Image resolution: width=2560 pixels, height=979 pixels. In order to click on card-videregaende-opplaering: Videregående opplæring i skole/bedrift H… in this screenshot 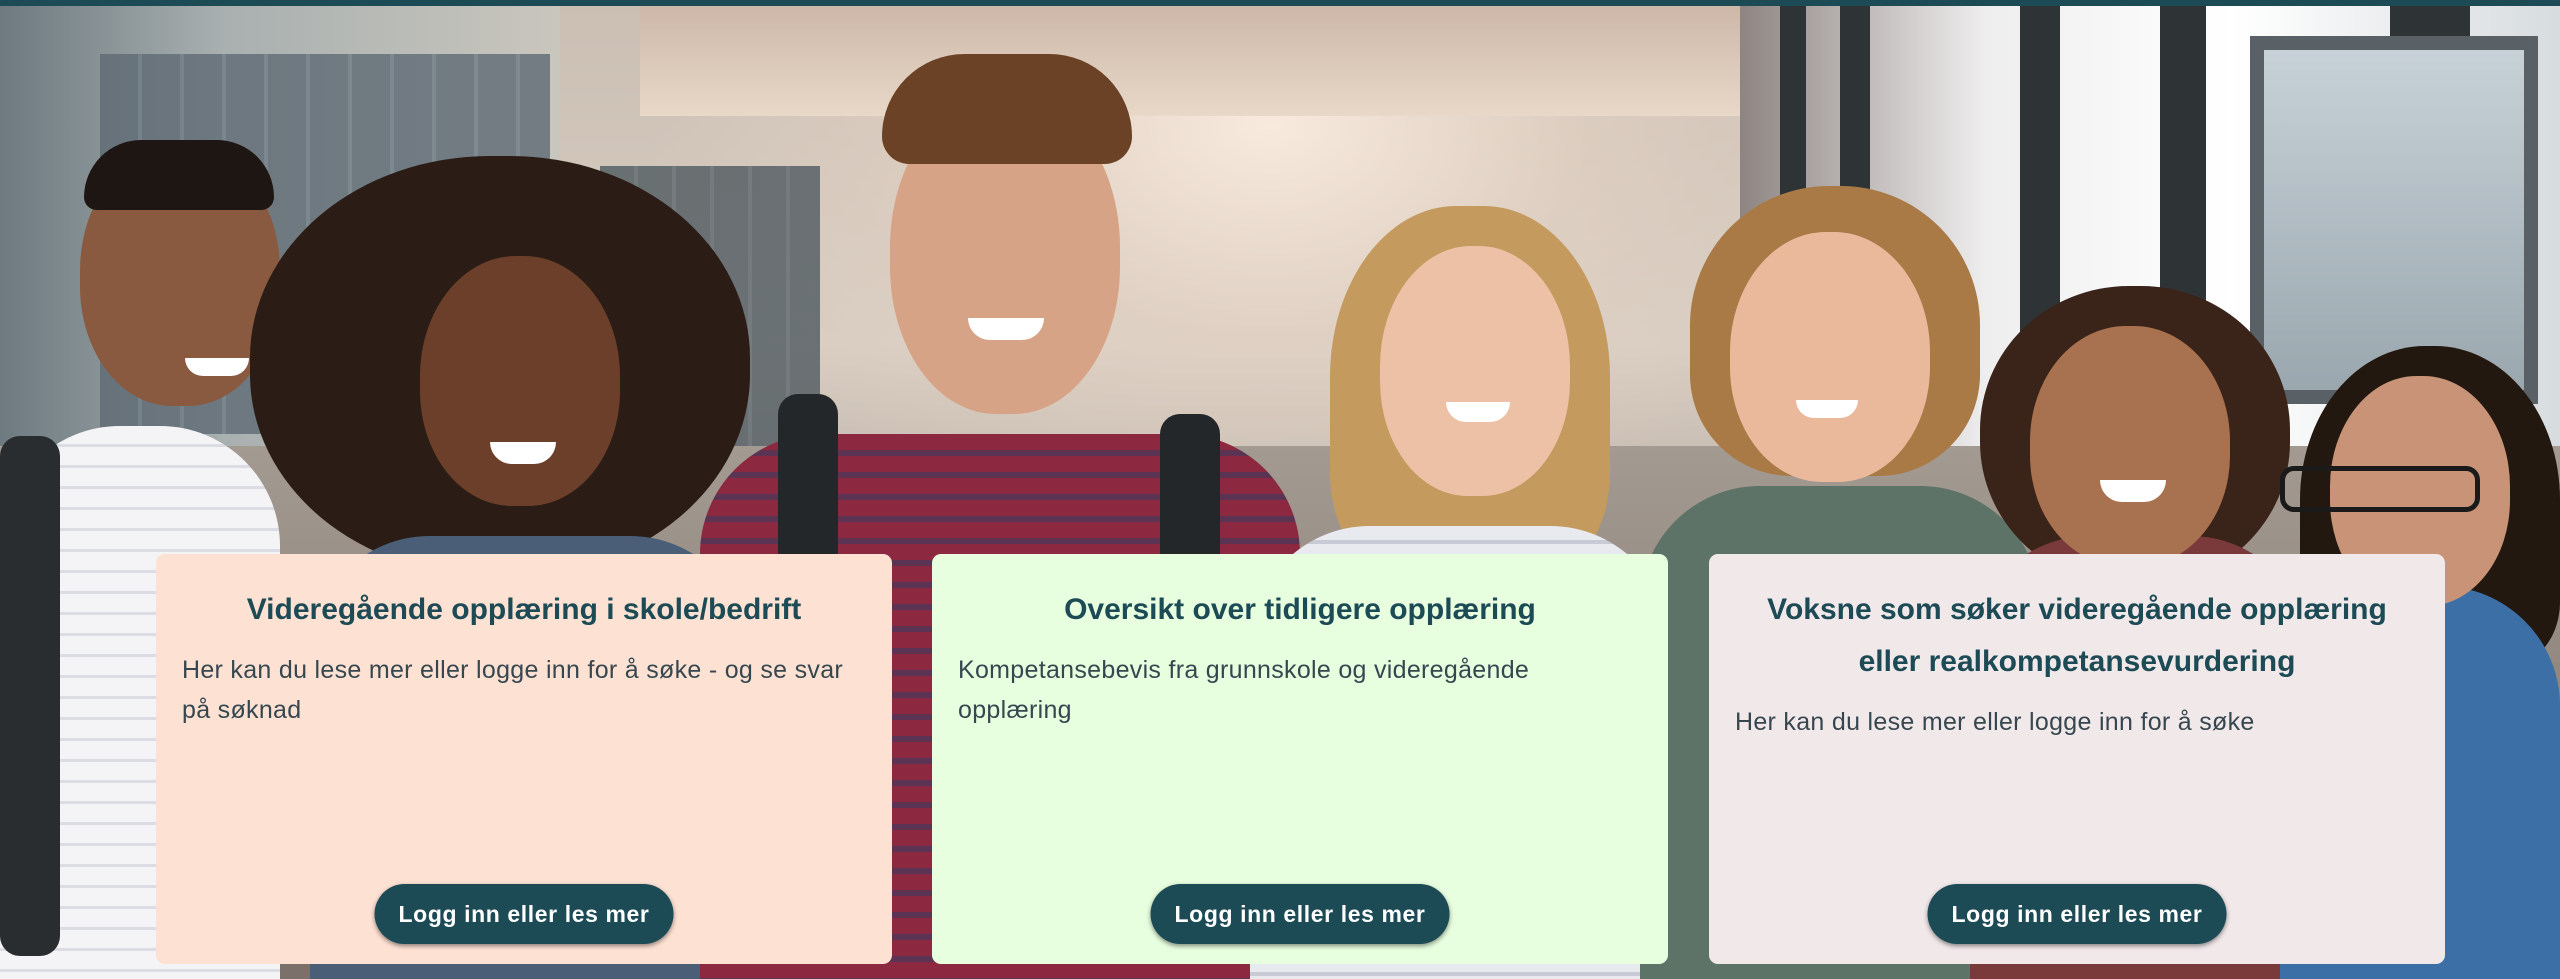, I will do `click(524, 759)`.